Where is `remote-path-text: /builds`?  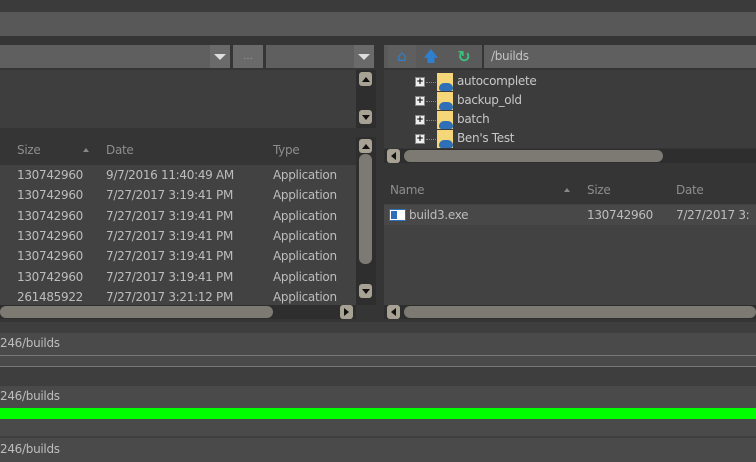
remote-path-text: /builds is located at coordinates (510, 56).